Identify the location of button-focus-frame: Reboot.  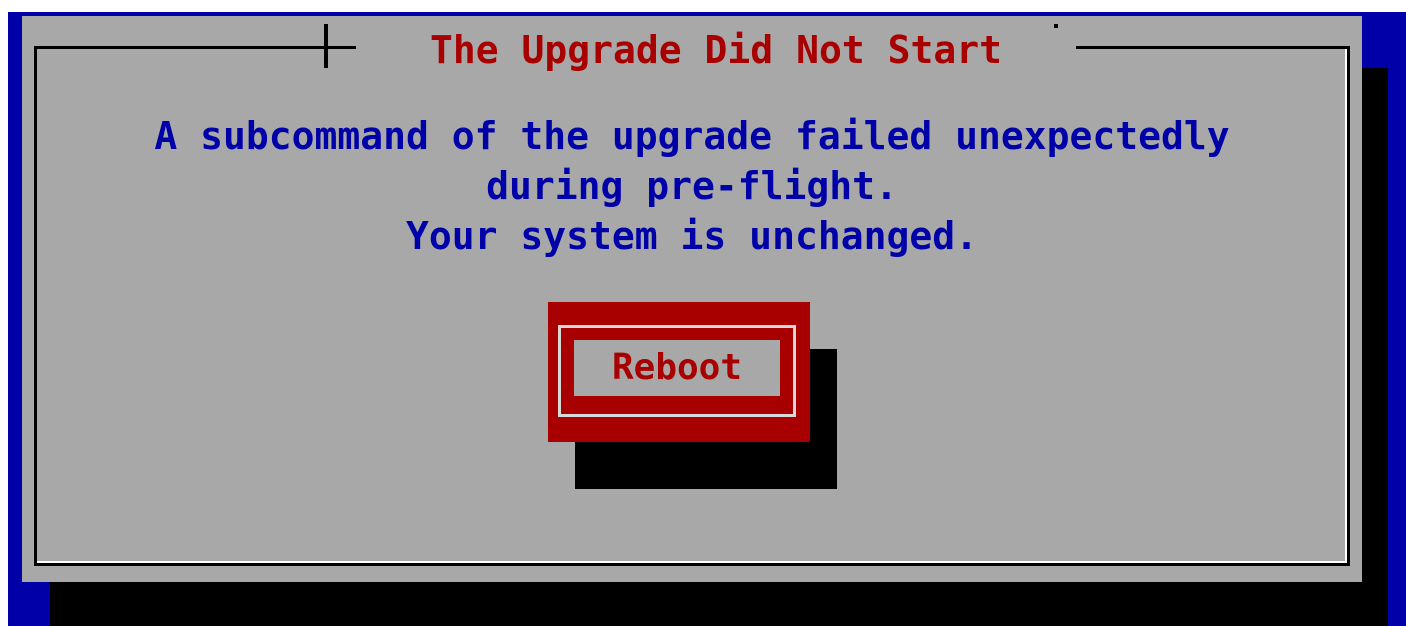
(677, 371).